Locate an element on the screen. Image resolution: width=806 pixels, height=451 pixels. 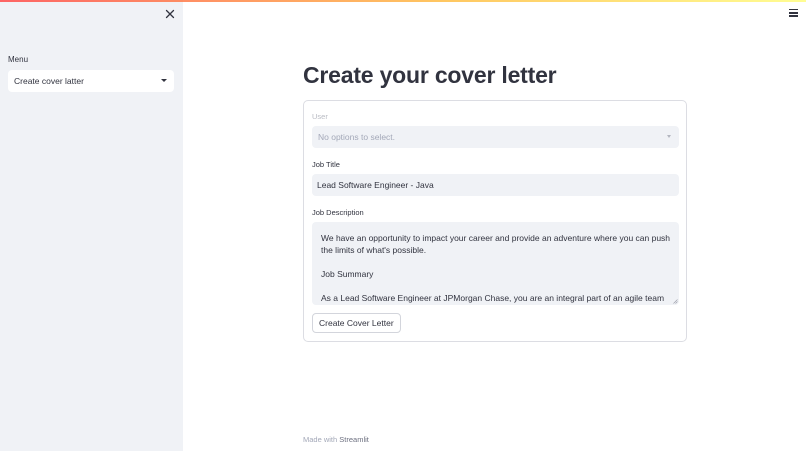
job-title-input is located at coordinates (495, 185).